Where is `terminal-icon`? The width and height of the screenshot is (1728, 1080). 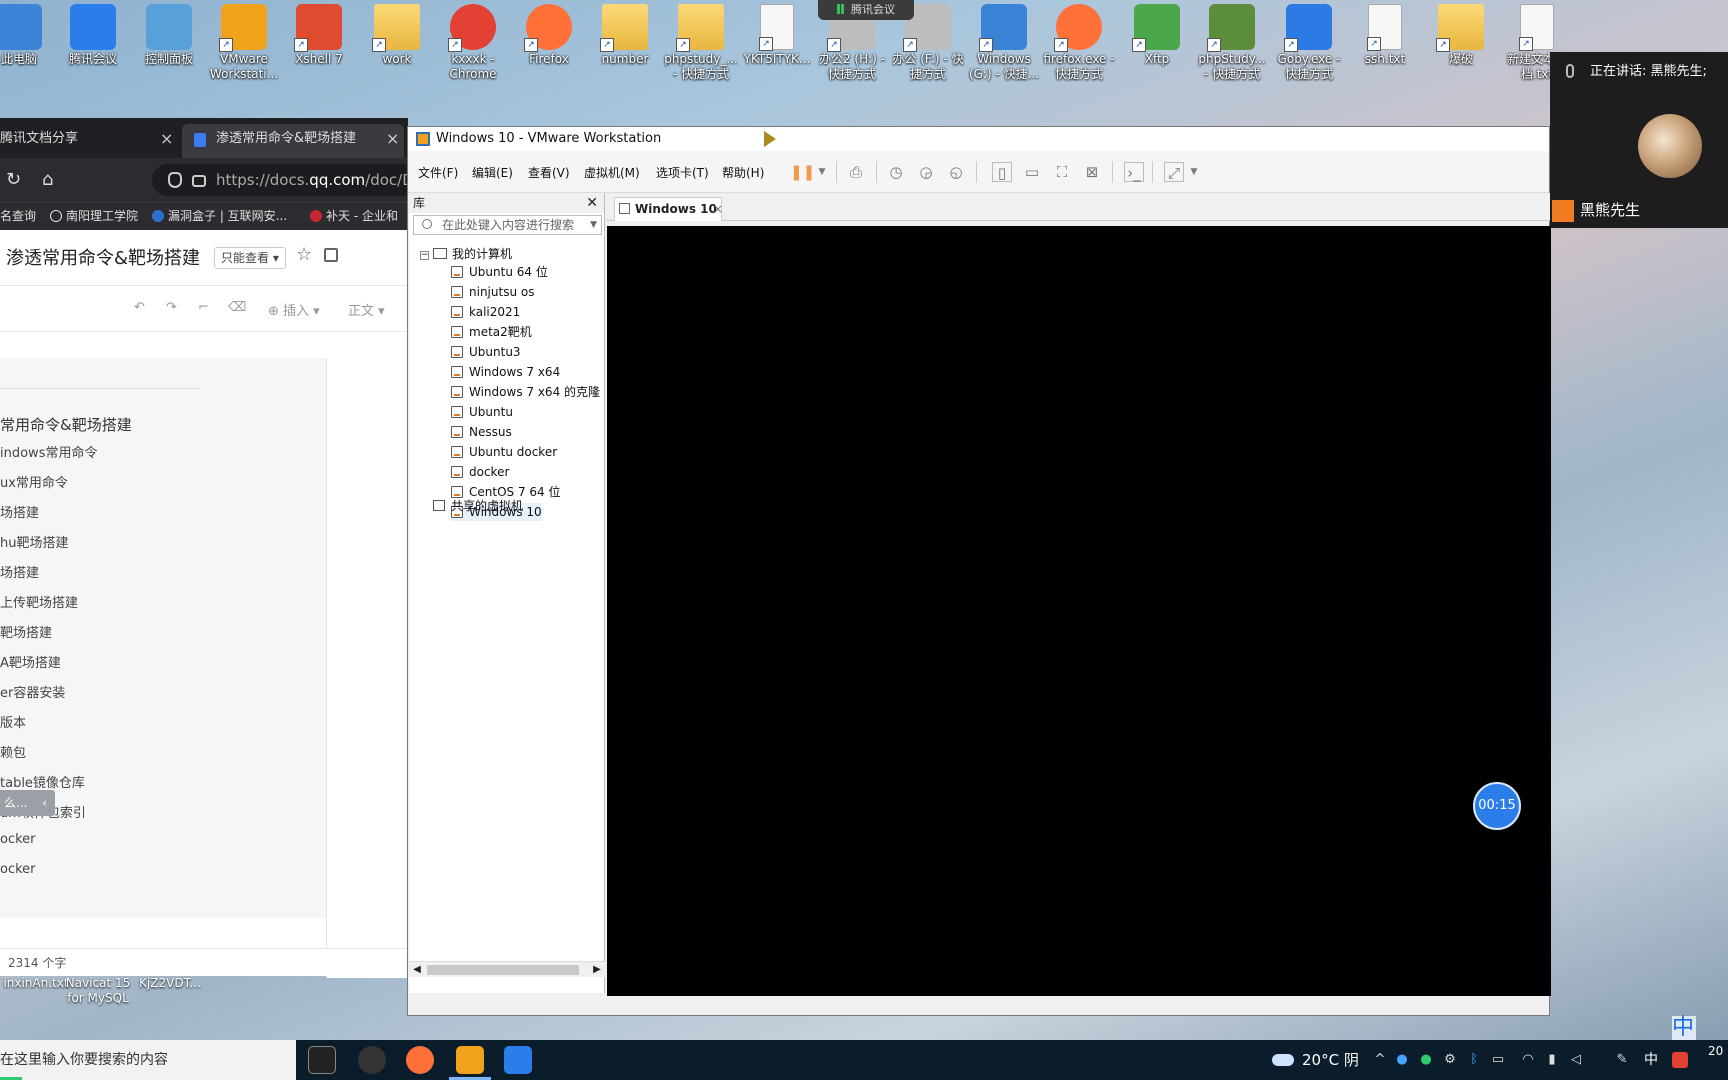 terminal-icon is located at coordinates (322, 1060).